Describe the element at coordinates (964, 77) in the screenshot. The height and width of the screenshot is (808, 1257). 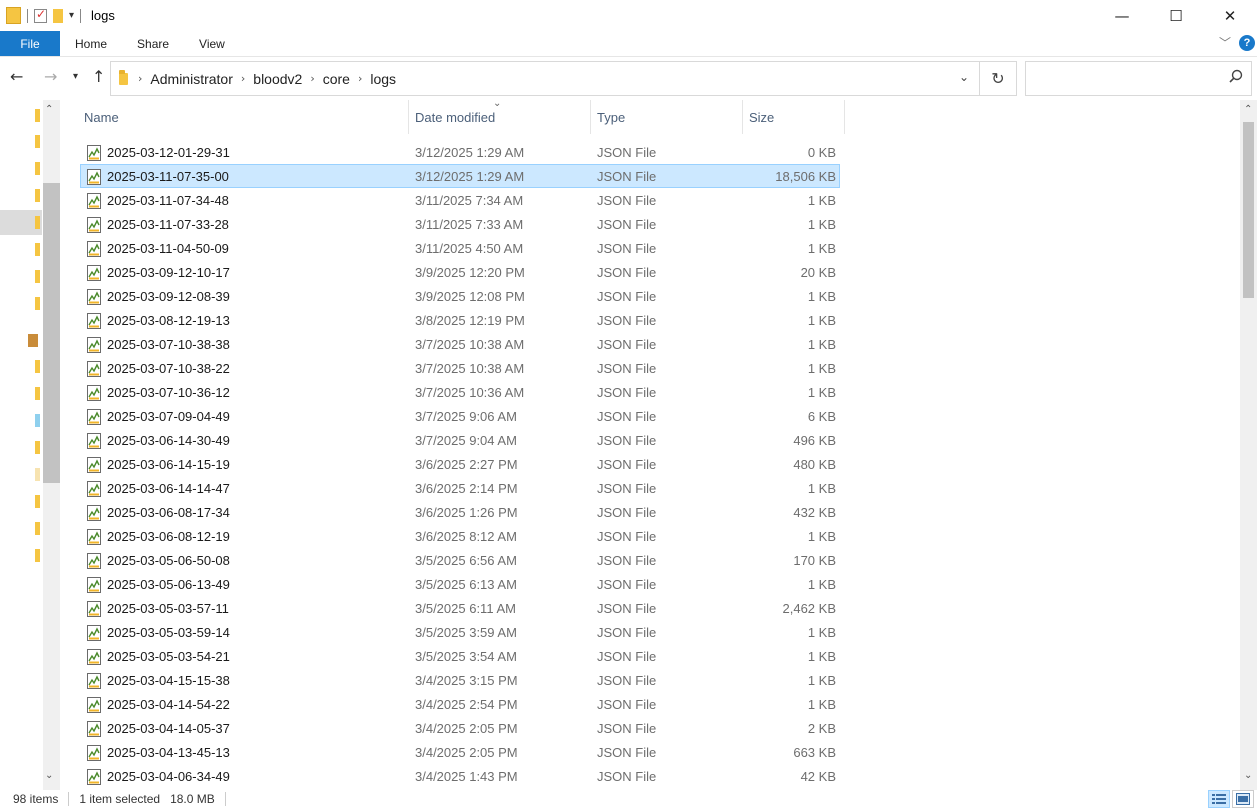
I see `address-dropdown-chevron-icon: ⌄` at that location.